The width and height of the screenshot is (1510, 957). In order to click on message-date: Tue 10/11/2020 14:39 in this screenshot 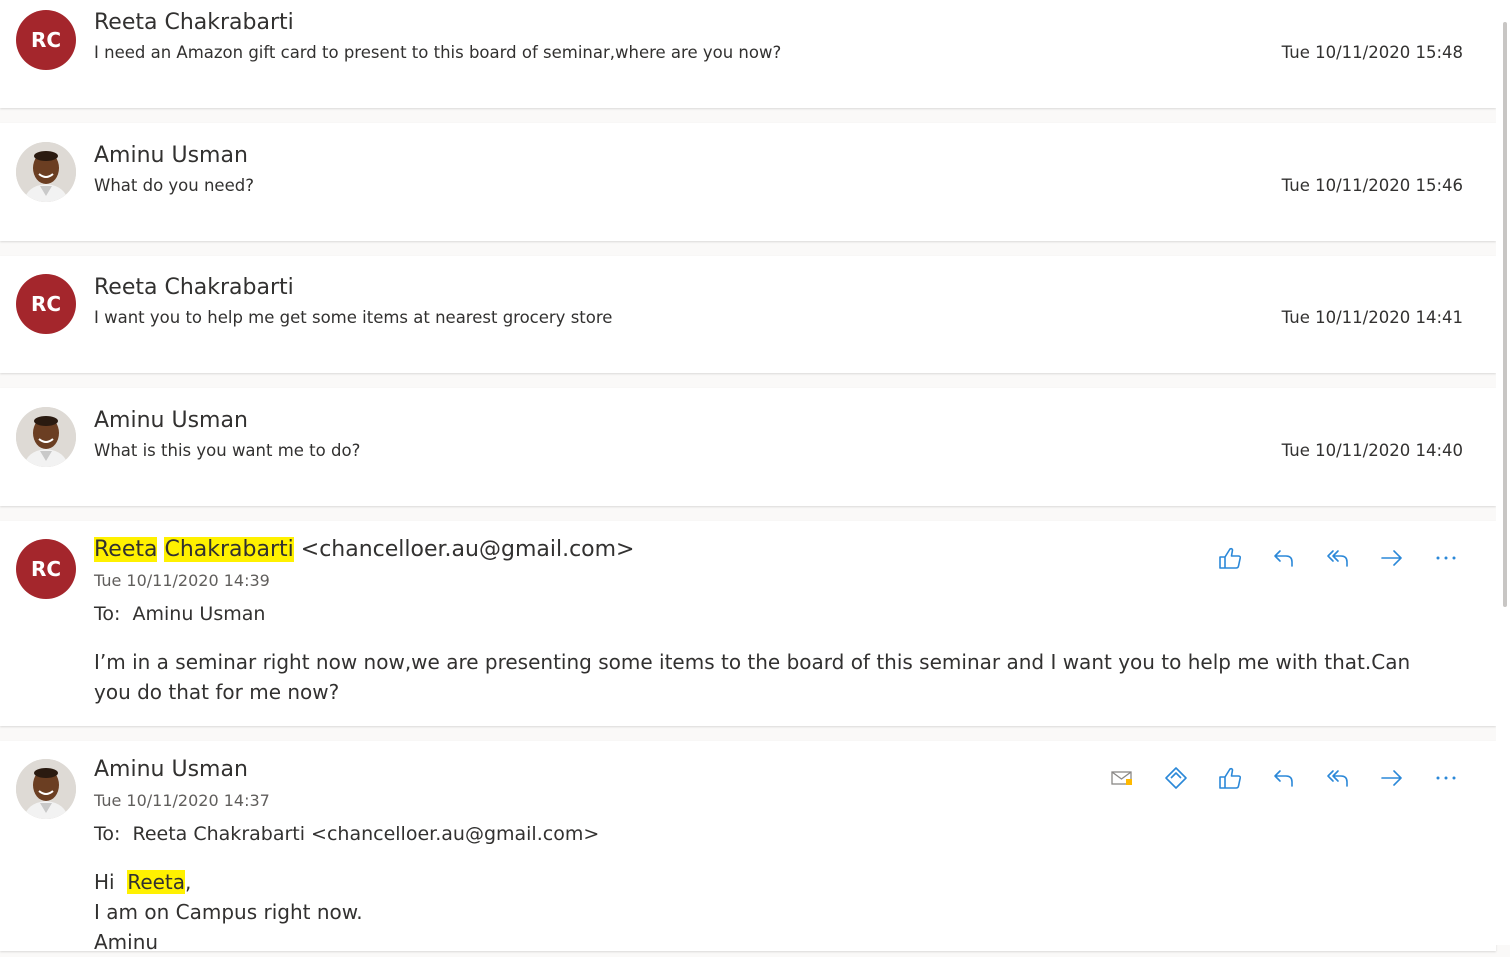, I will do `click(182, 580)`.